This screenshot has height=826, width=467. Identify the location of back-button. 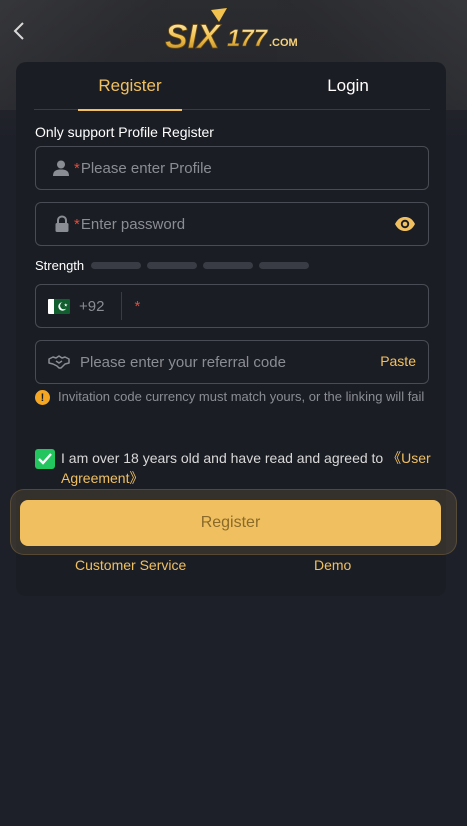
(19, 31).